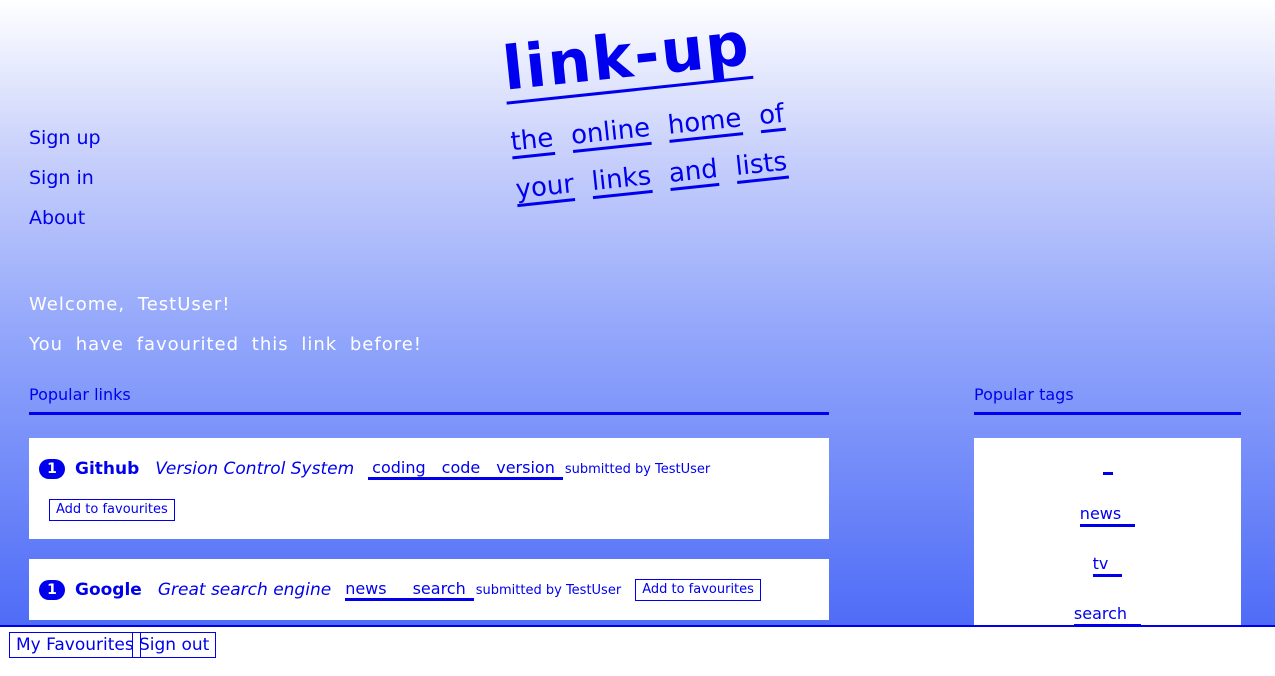 This screenshot has width=1275, height=676. I want to click on tagline-word: and, so click(693, 172).